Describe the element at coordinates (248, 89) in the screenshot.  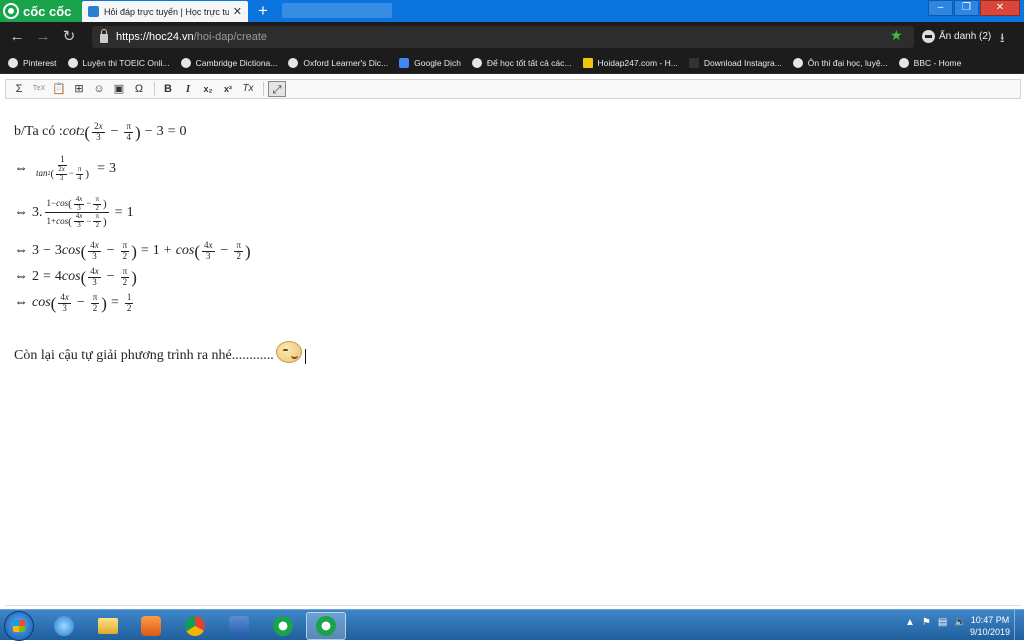
I see `remove-format-button: Tx` at that location.